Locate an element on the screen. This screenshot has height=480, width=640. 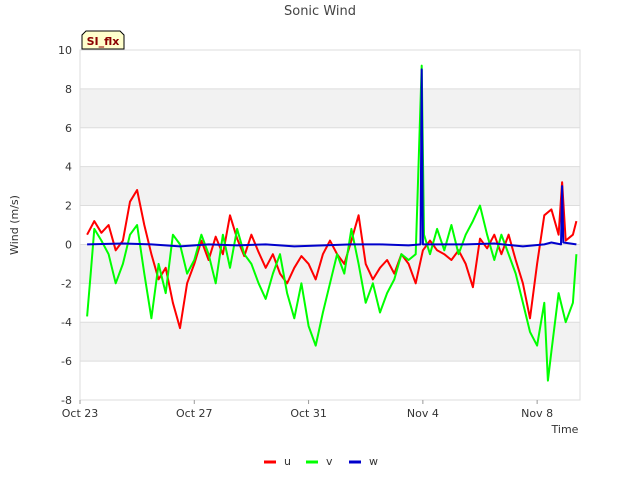
legend: u v w is located at coordinates (321, 461).